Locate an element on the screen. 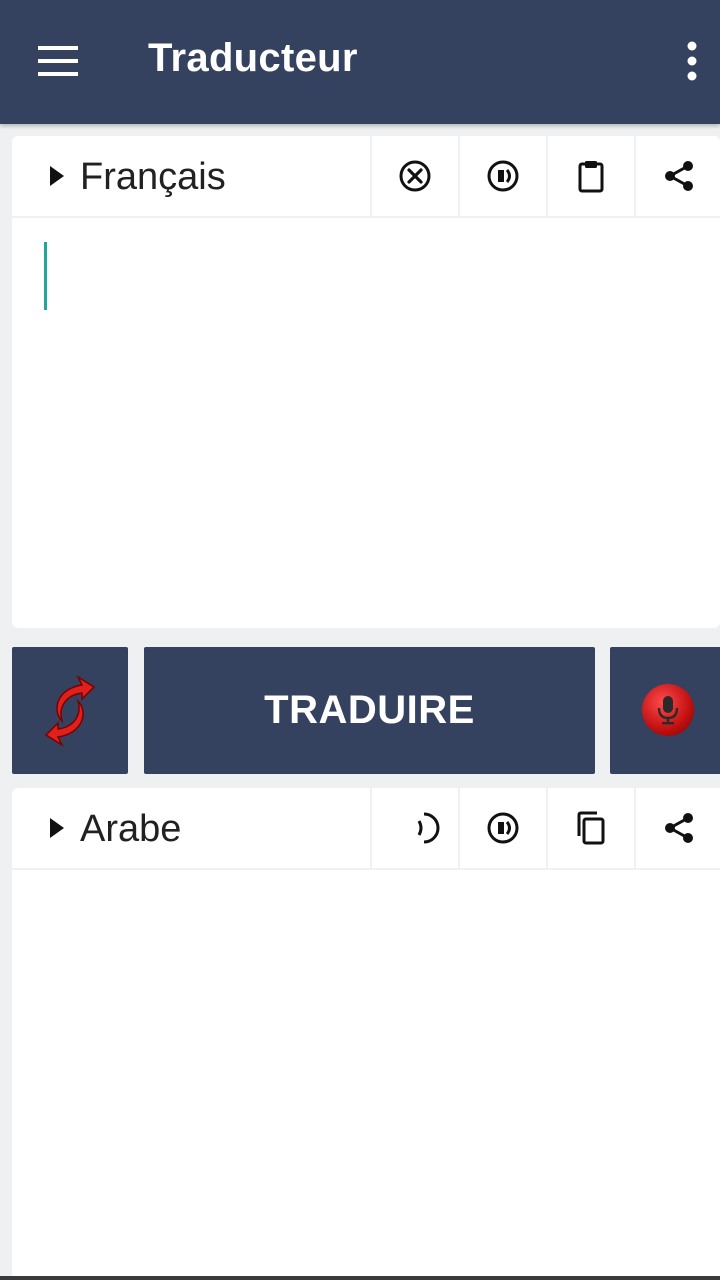 The height and width of the screenshot is (1280, 720). translate-button-label: TRADUIRE is located at coordinates (369, 710).